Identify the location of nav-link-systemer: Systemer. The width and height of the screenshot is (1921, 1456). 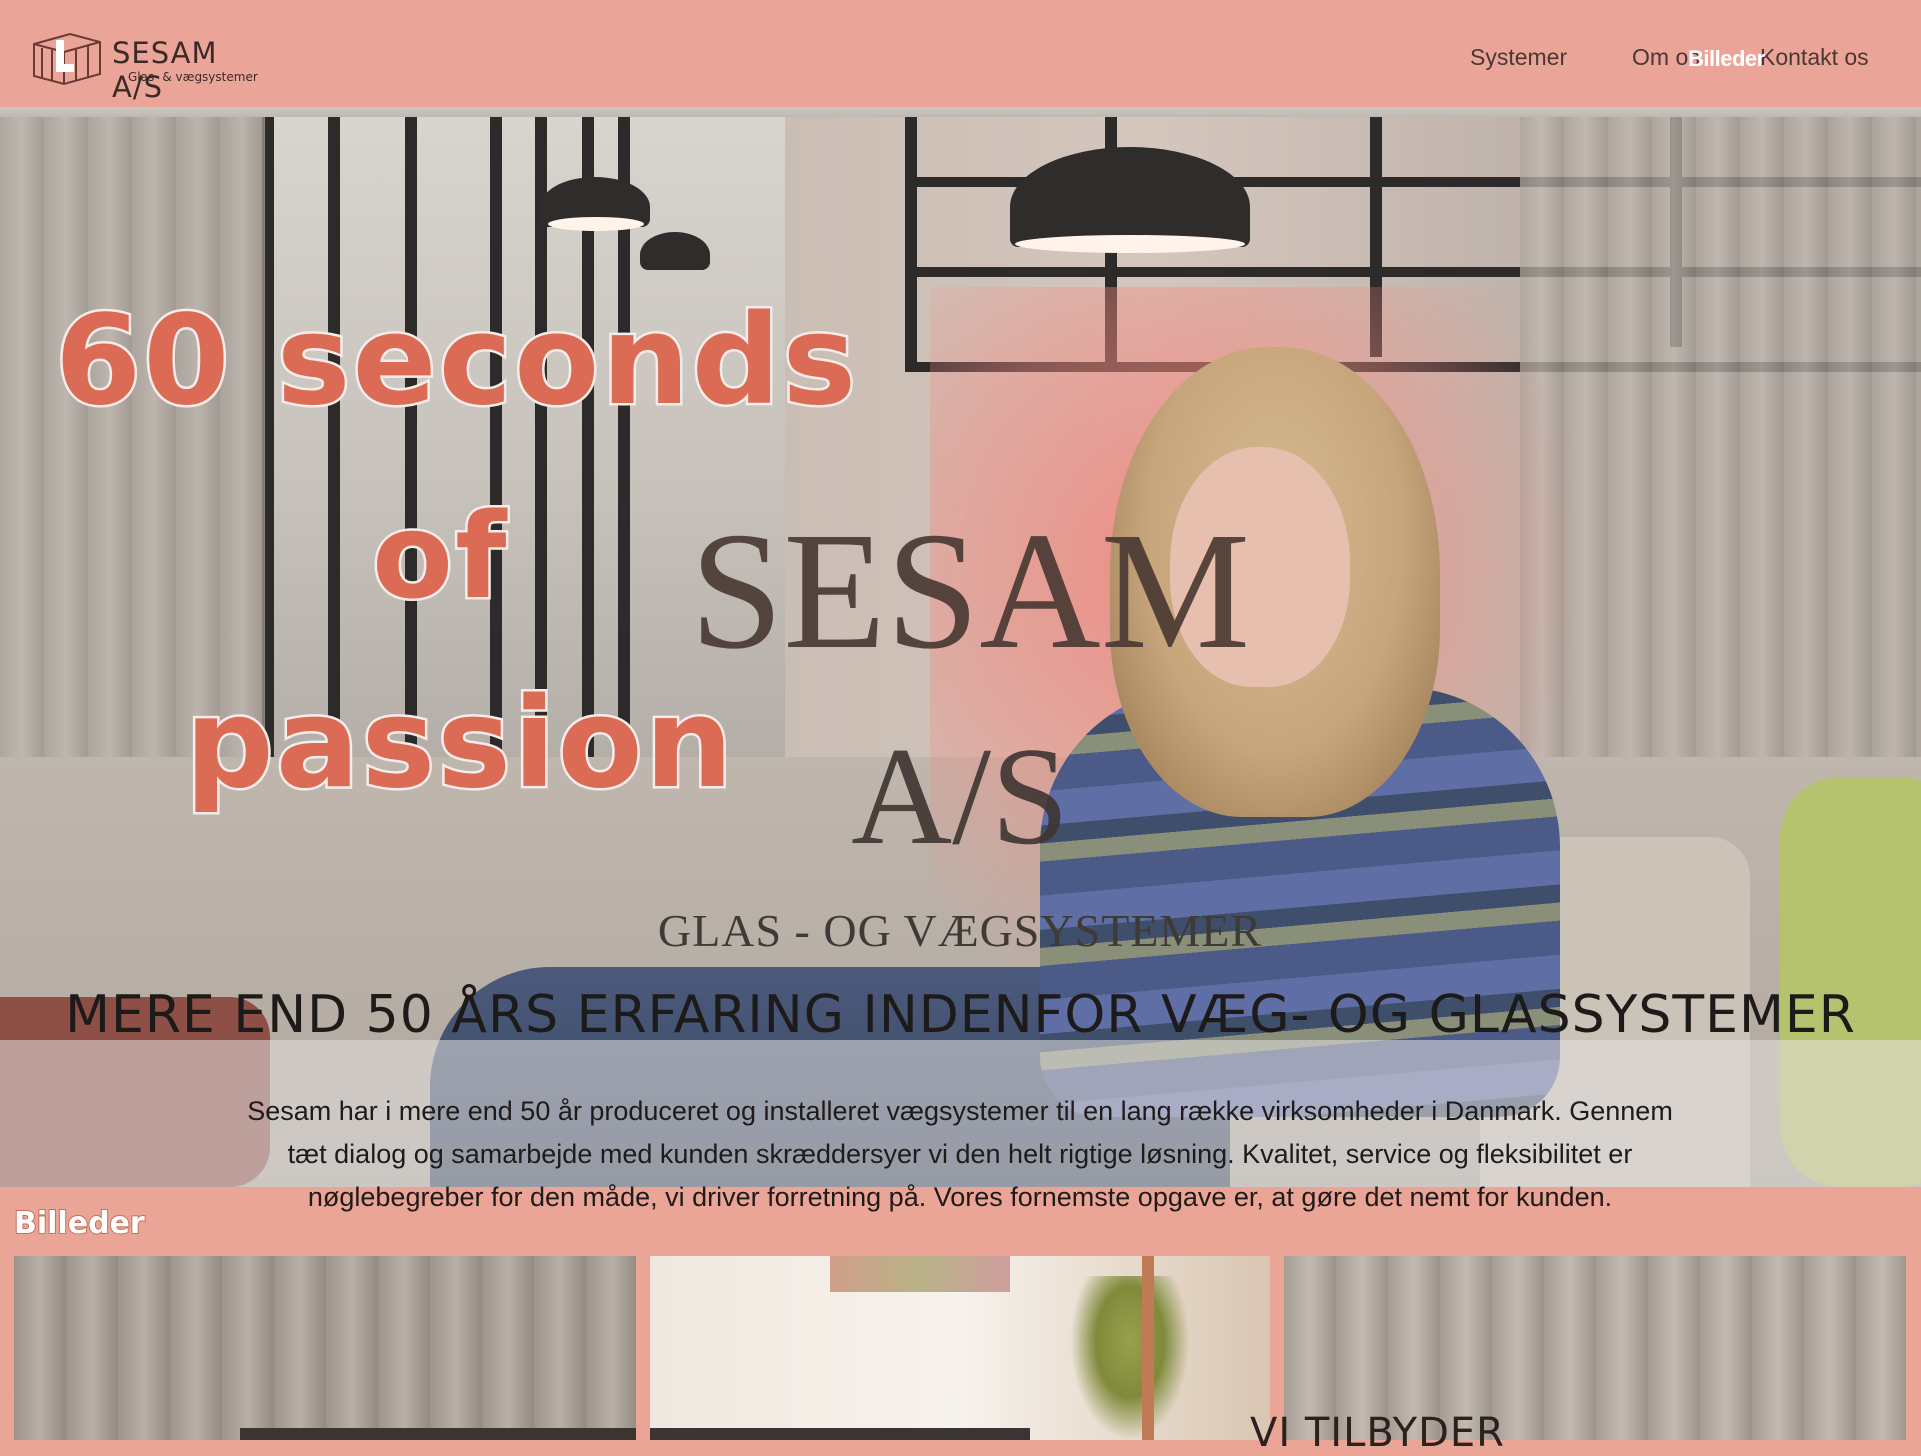
(1518, 57).